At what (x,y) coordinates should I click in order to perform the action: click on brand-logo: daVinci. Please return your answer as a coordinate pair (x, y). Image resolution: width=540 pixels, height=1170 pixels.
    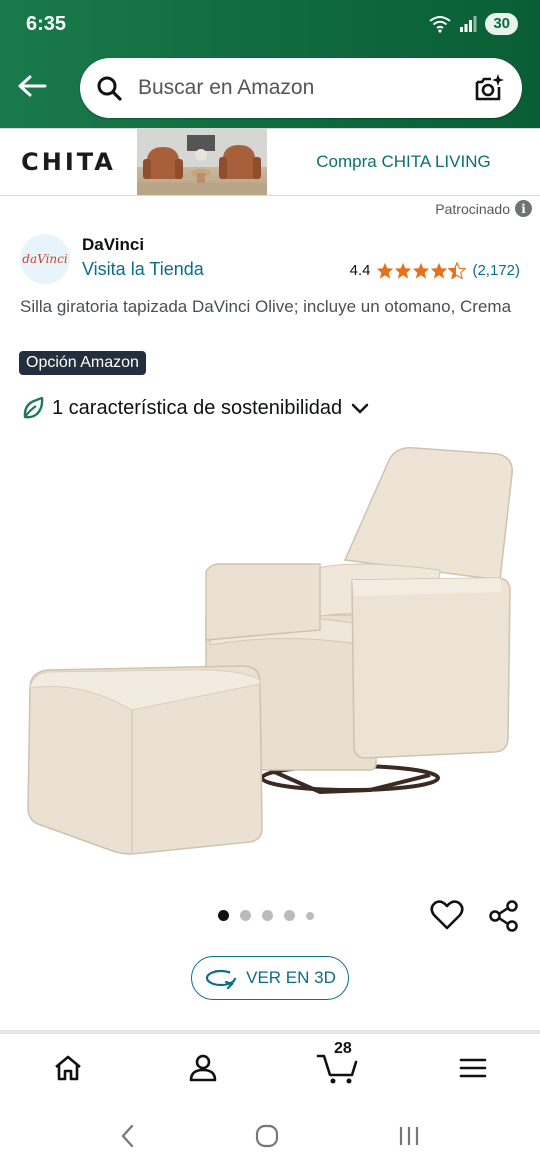
    Looking at the image, I should click on (45, 259).